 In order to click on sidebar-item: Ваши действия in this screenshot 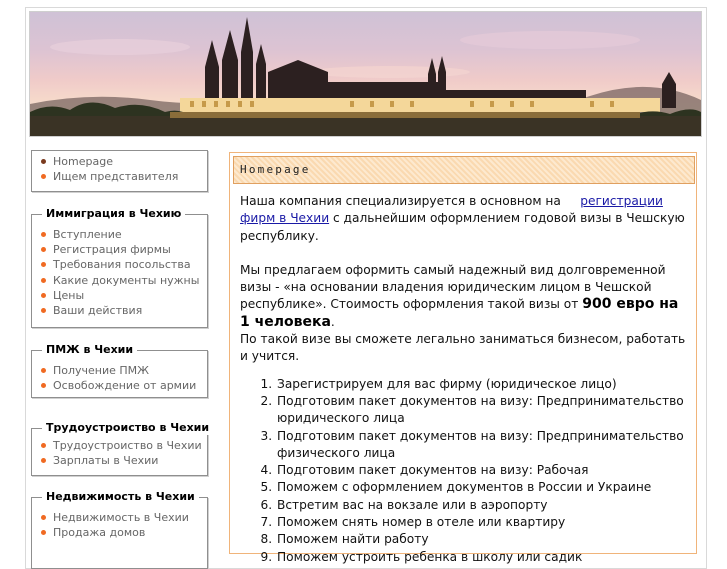, I will do `click(119, 310)`.